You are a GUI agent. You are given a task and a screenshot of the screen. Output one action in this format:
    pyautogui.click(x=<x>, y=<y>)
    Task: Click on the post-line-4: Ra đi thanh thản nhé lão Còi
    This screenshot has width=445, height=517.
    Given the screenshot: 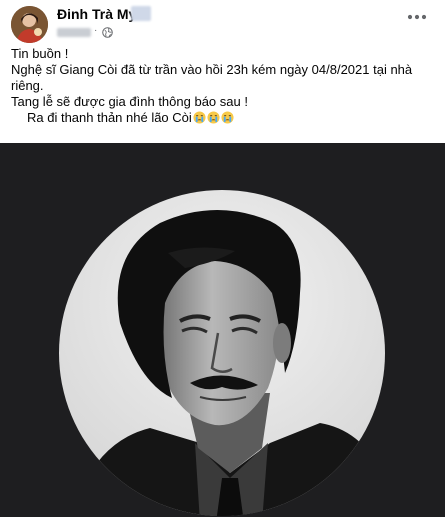 What is the action you would take?
    pyautogui.click(x=223, y=118)
    